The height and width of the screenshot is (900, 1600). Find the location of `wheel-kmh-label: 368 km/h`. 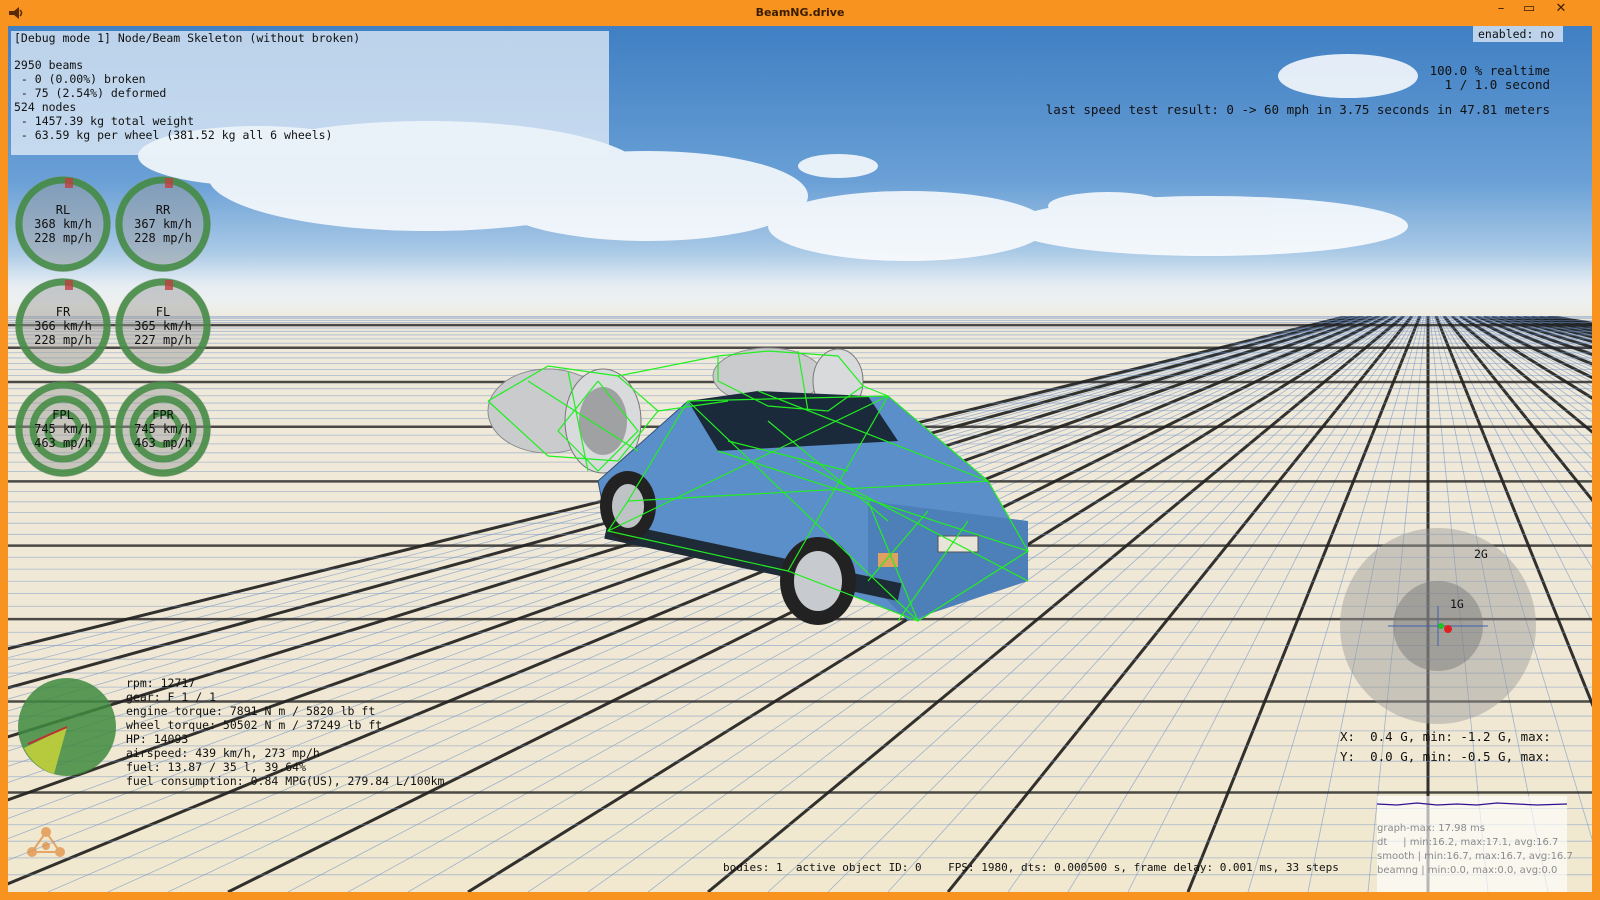

wheel-kmh-label: 368 km/h is located at coordinates (63, 224).